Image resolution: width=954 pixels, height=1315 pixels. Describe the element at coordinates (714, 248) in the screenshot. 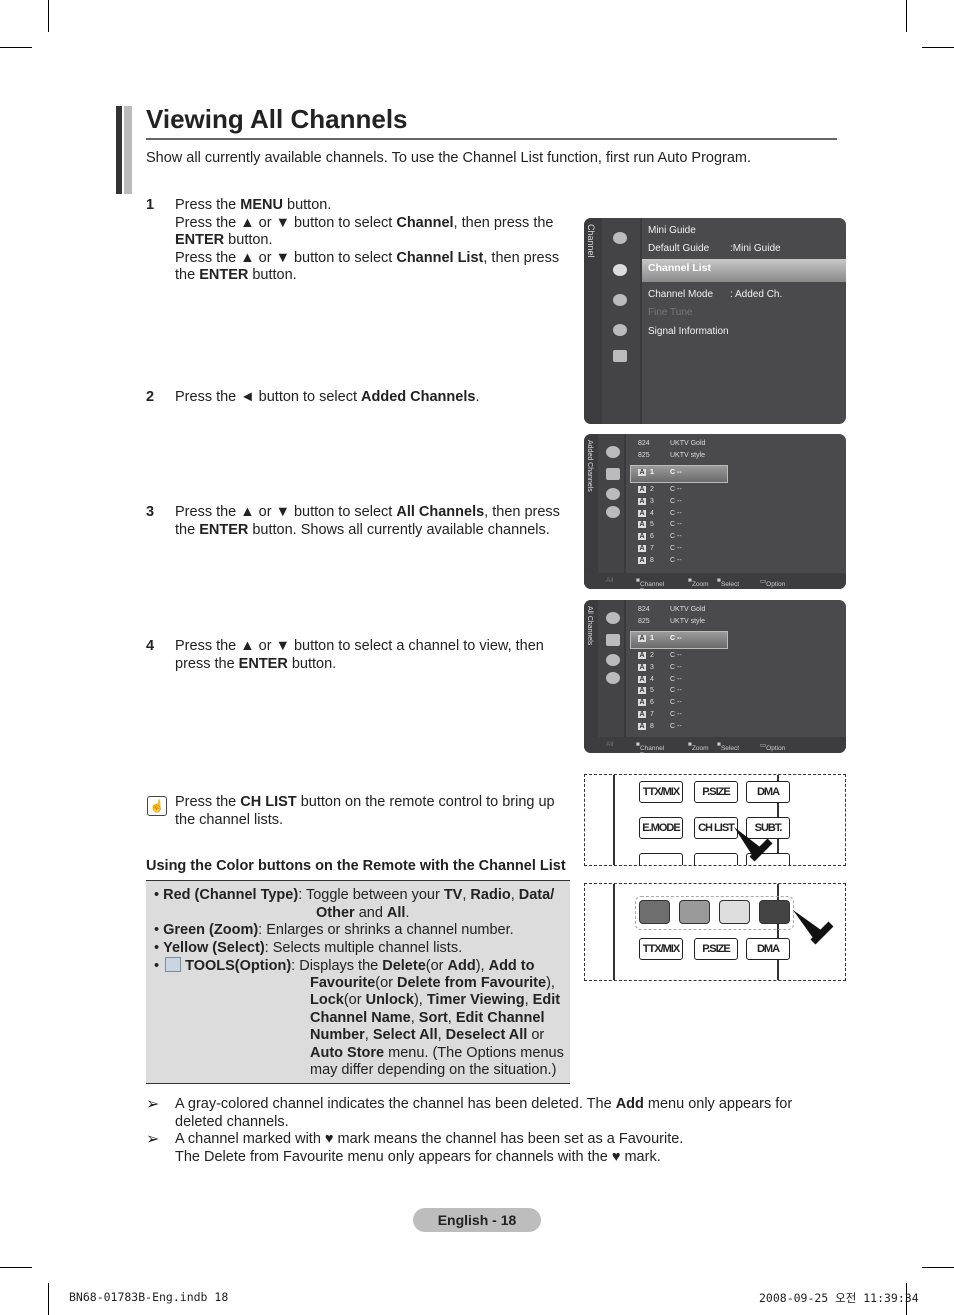

I see `menu-item-default-guide: Default Guide:Mini Guide` at that location.